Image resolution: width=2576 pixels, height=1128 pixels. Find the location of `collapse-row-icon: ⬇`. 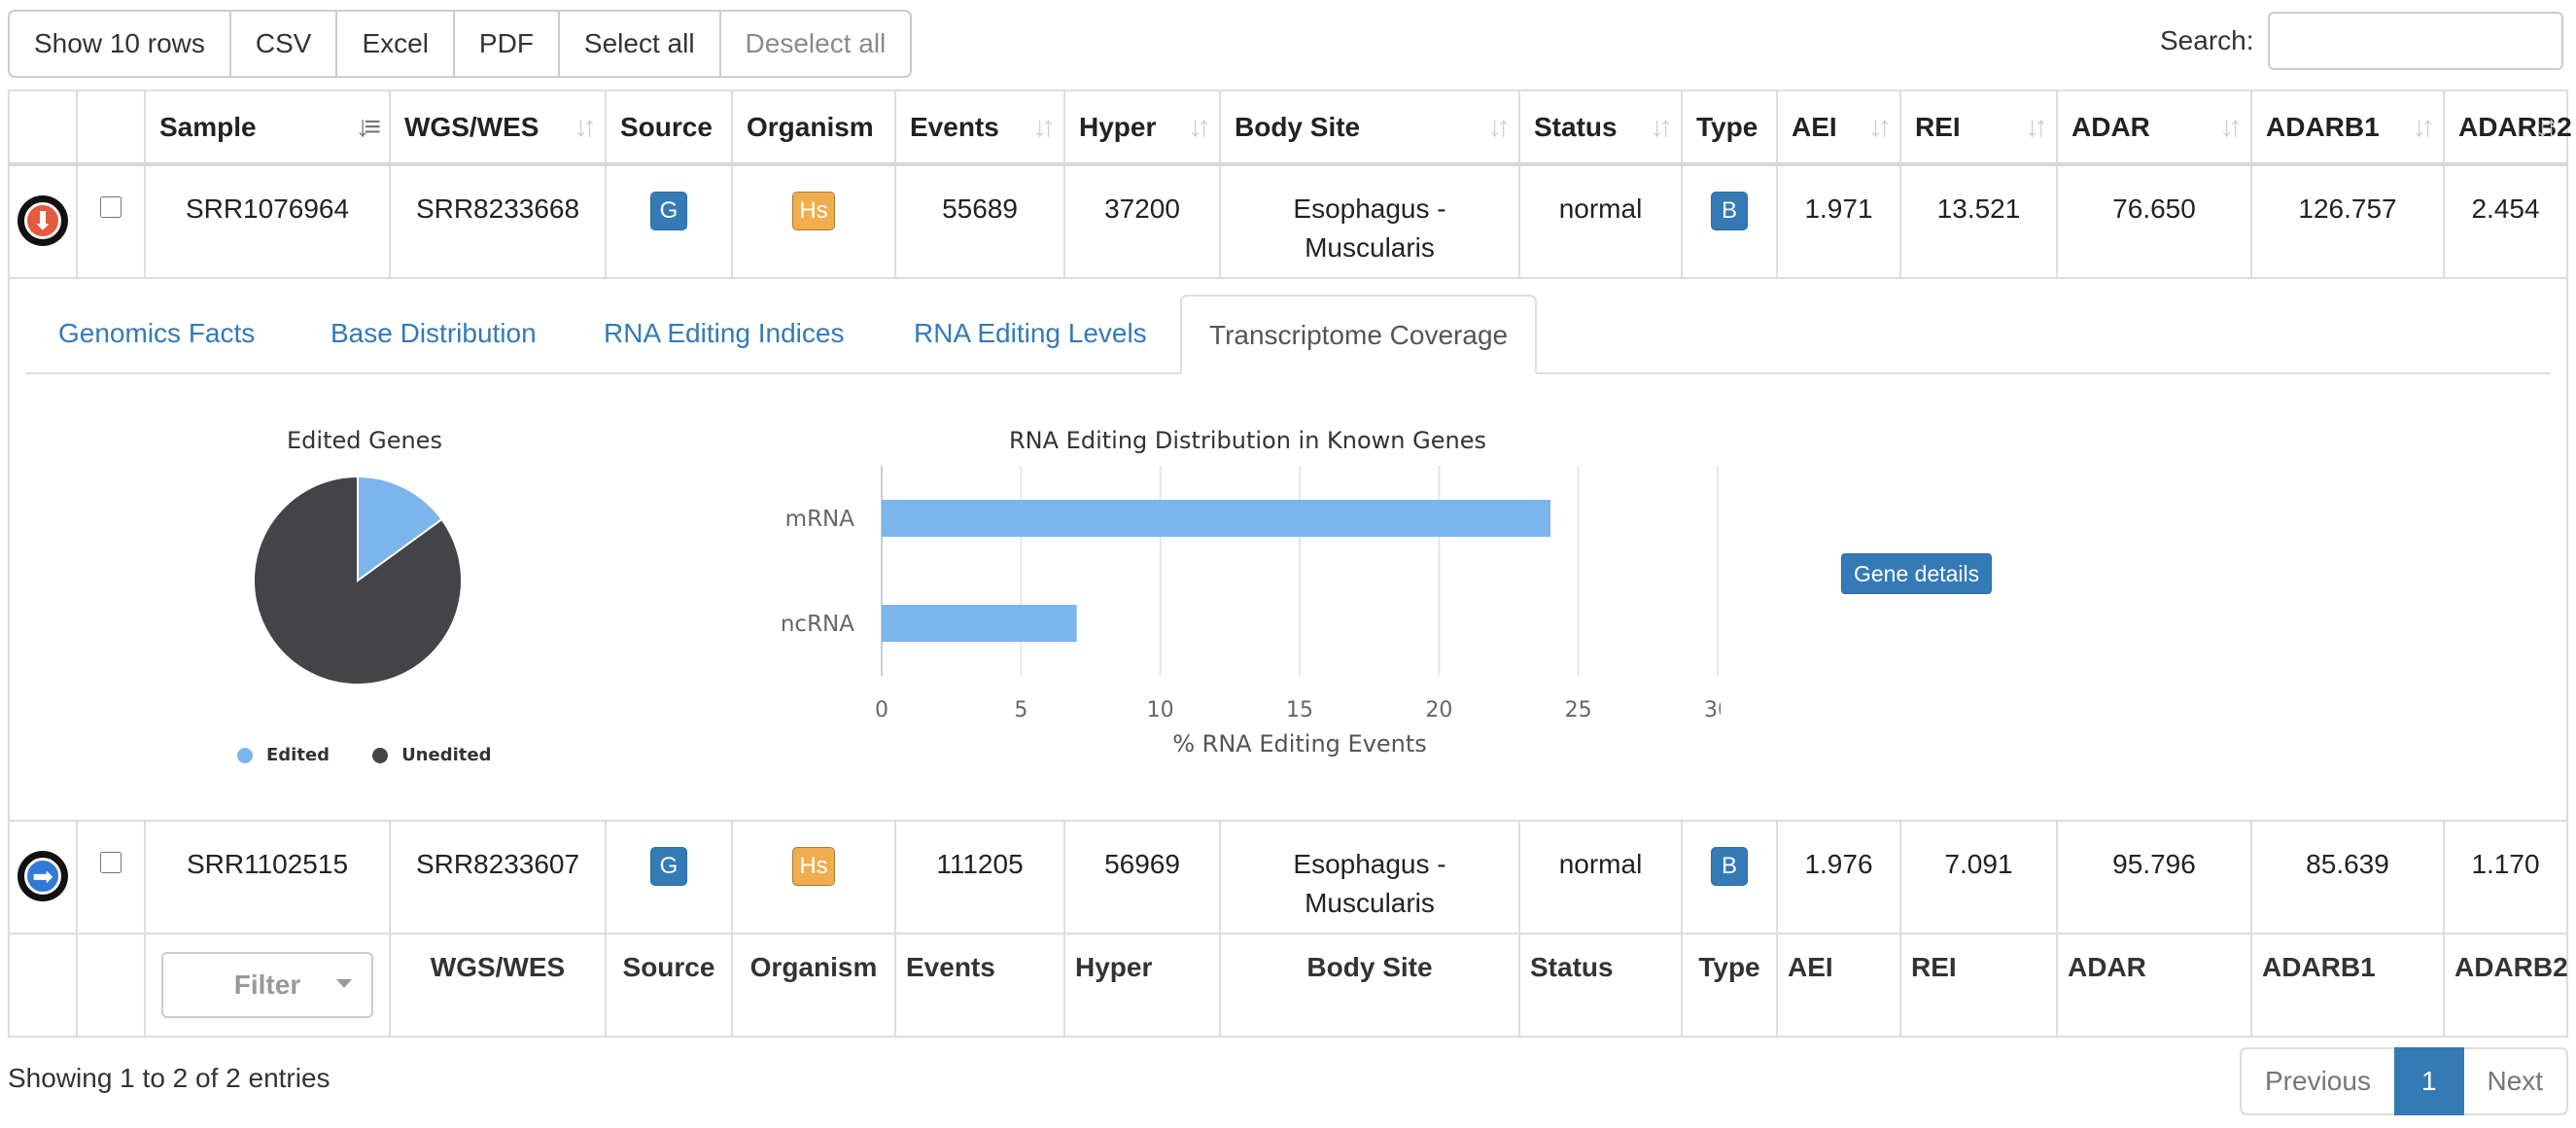

collapse-row-icon: ⬇ is located at coordinates (42, 220).